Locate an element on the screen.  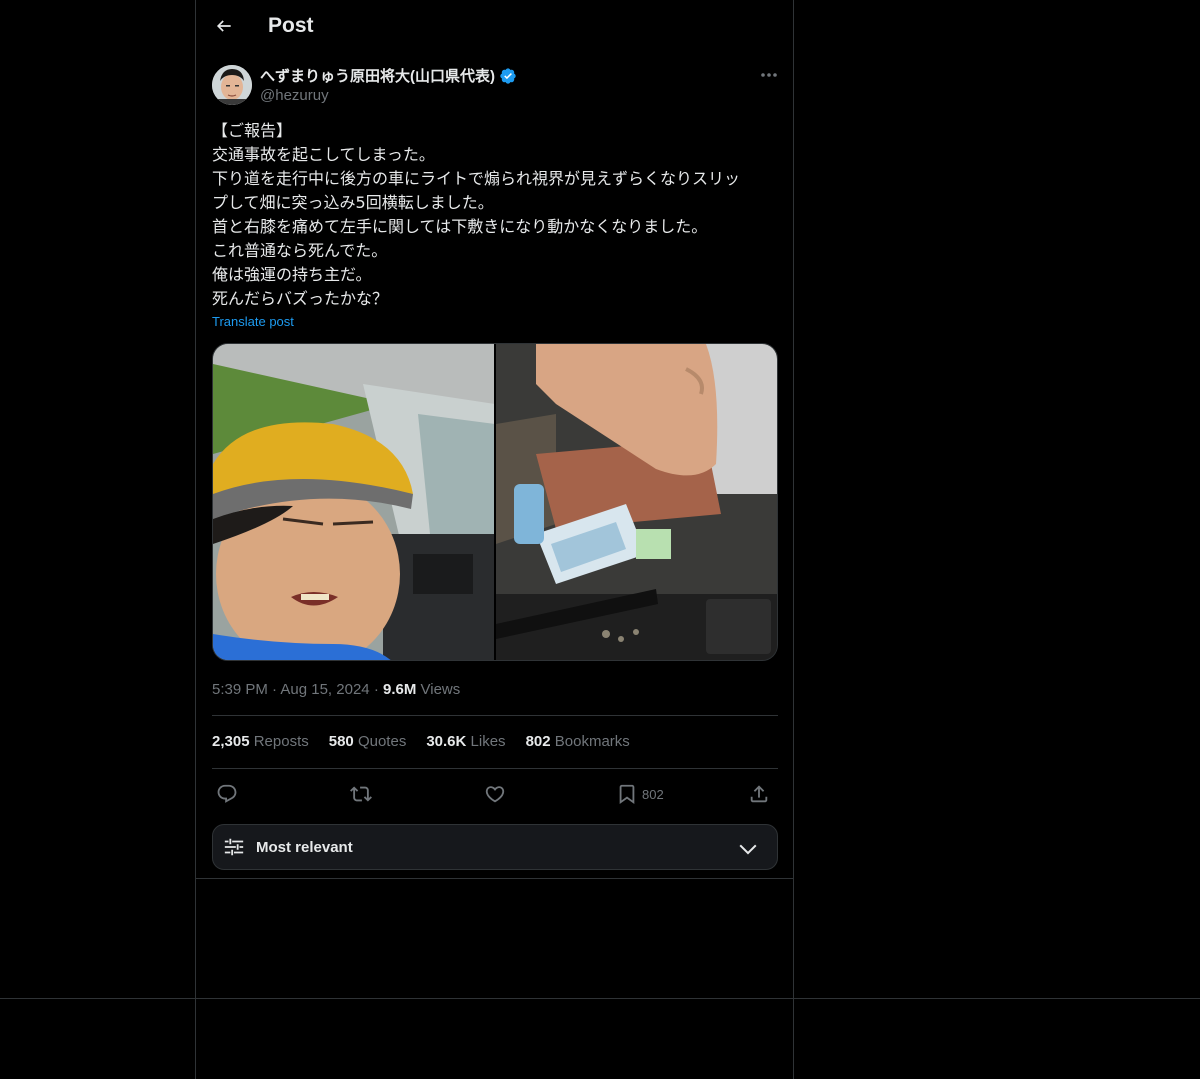
section-divider is located at coordinates (494, 878).